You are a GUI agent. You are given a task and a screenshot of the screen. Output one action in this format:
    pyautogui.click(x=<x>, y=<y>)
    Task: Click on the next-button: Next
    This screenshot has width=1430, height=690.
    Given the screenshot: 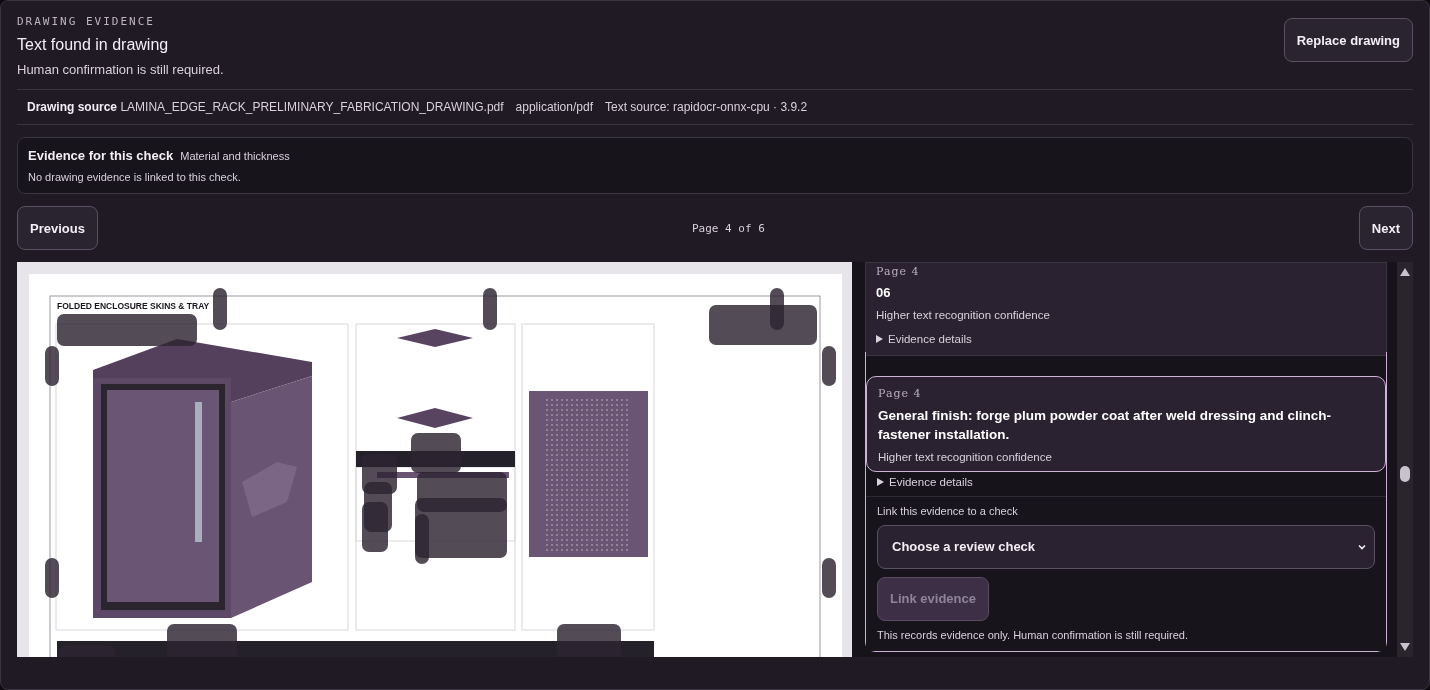 What is the action you would take?
    pyautogui.click(x=1385, y=228)
    